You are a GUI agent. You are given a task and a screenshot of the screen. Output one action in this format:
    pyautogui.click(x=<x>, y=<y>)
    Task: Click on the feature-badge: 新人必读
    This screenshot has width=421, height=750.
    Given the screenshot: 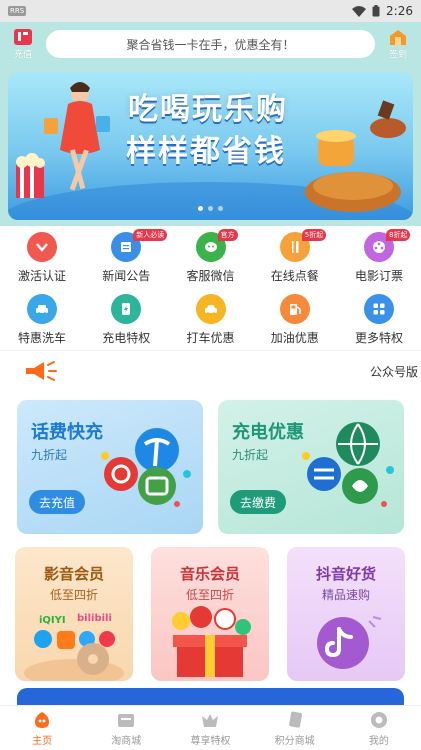 What is the action you would take?
    pyautogui.click(x=150, y=235)
    